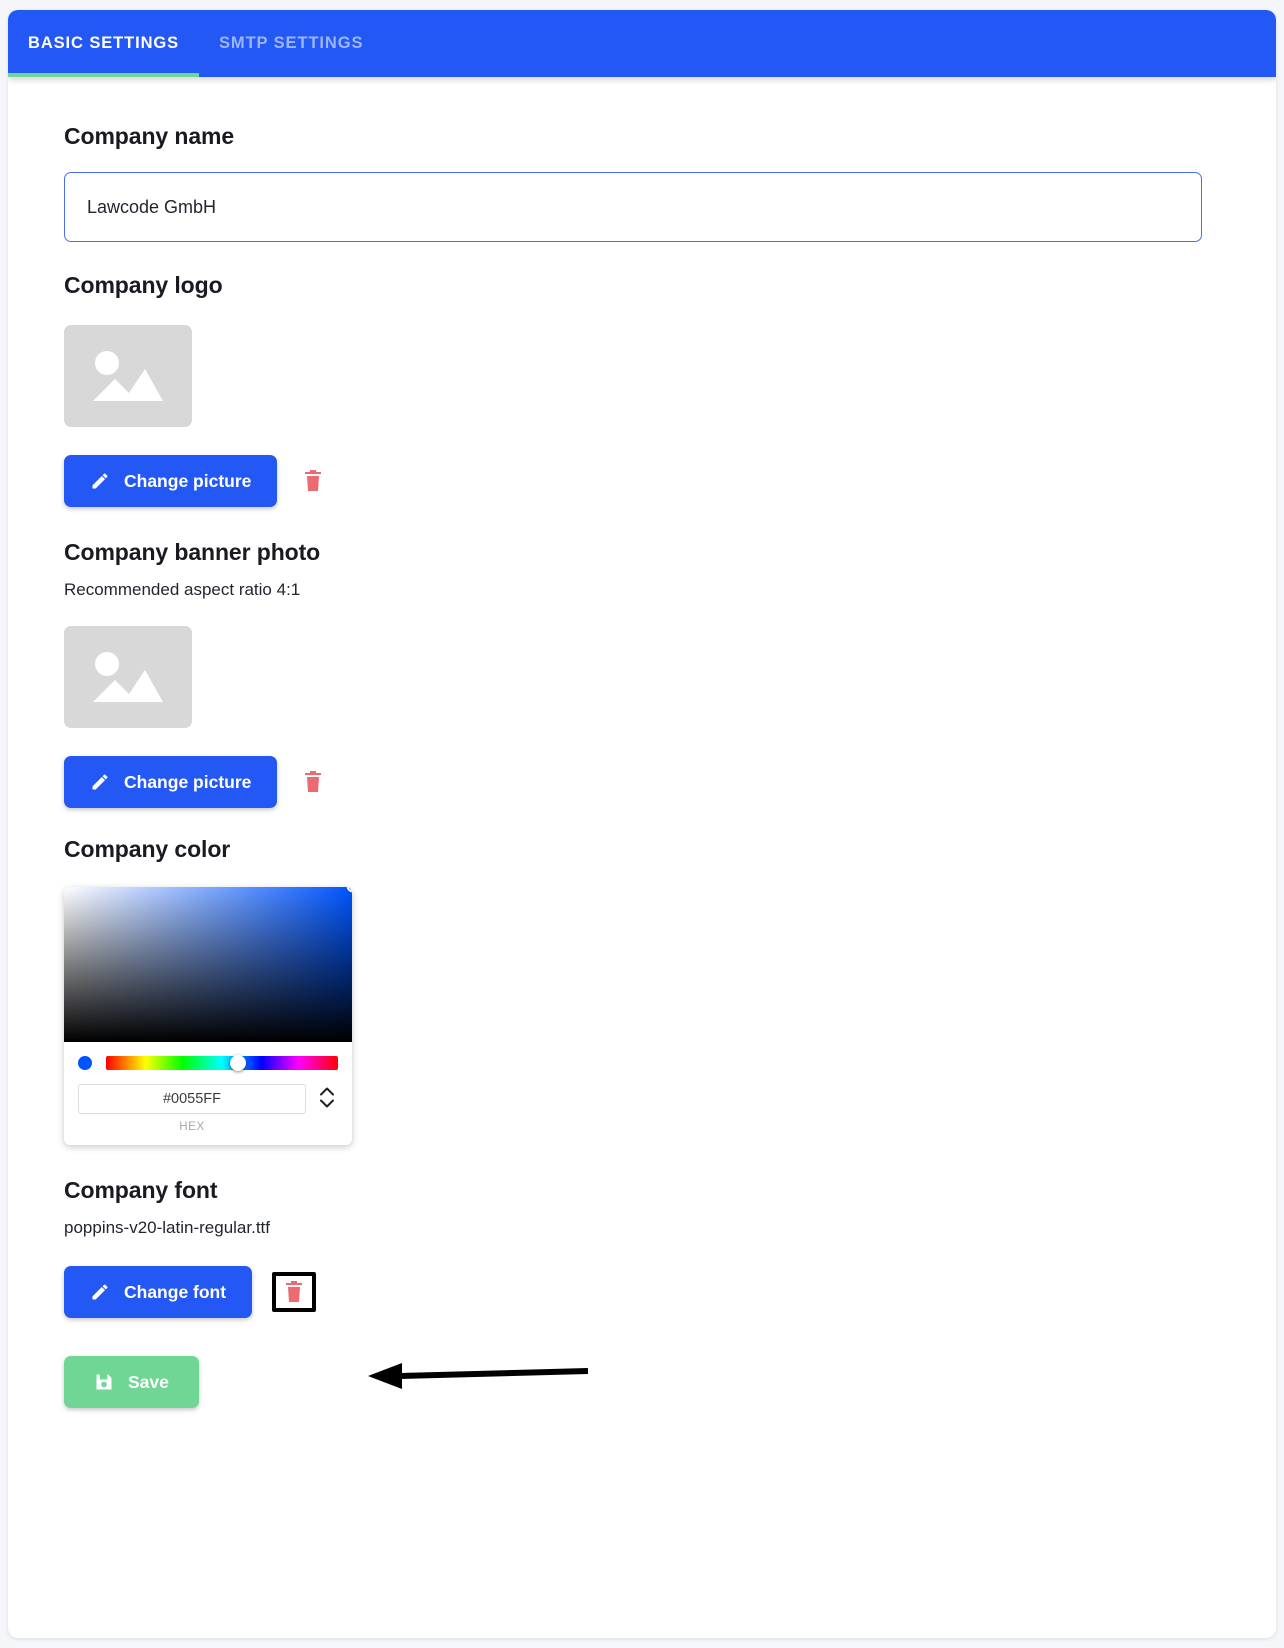 Image resolution: width=1284 pixels, height=1648 pixels. I want to click on hex-field-wrapper: HEX, so click(192, 1108).